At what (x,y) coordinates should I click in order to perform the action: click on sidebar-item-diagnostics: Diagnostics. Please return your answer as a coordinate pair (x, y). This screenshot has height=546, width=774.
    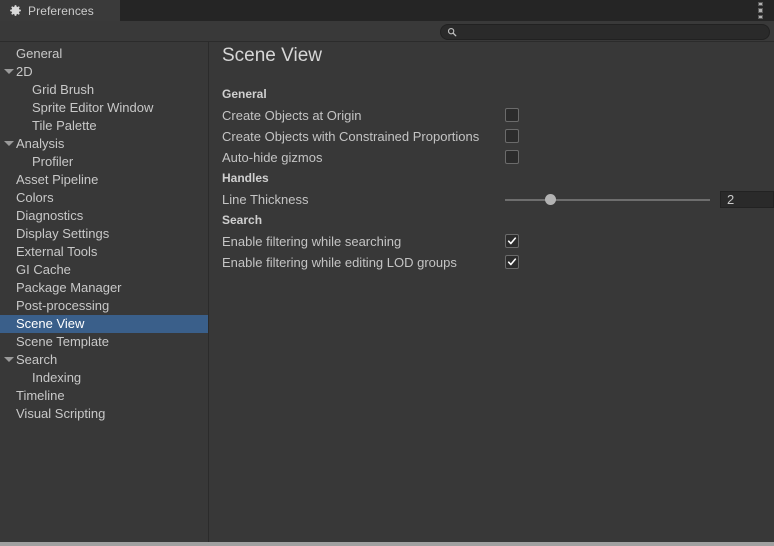
    Looking at the image, I should click on (104, 216).